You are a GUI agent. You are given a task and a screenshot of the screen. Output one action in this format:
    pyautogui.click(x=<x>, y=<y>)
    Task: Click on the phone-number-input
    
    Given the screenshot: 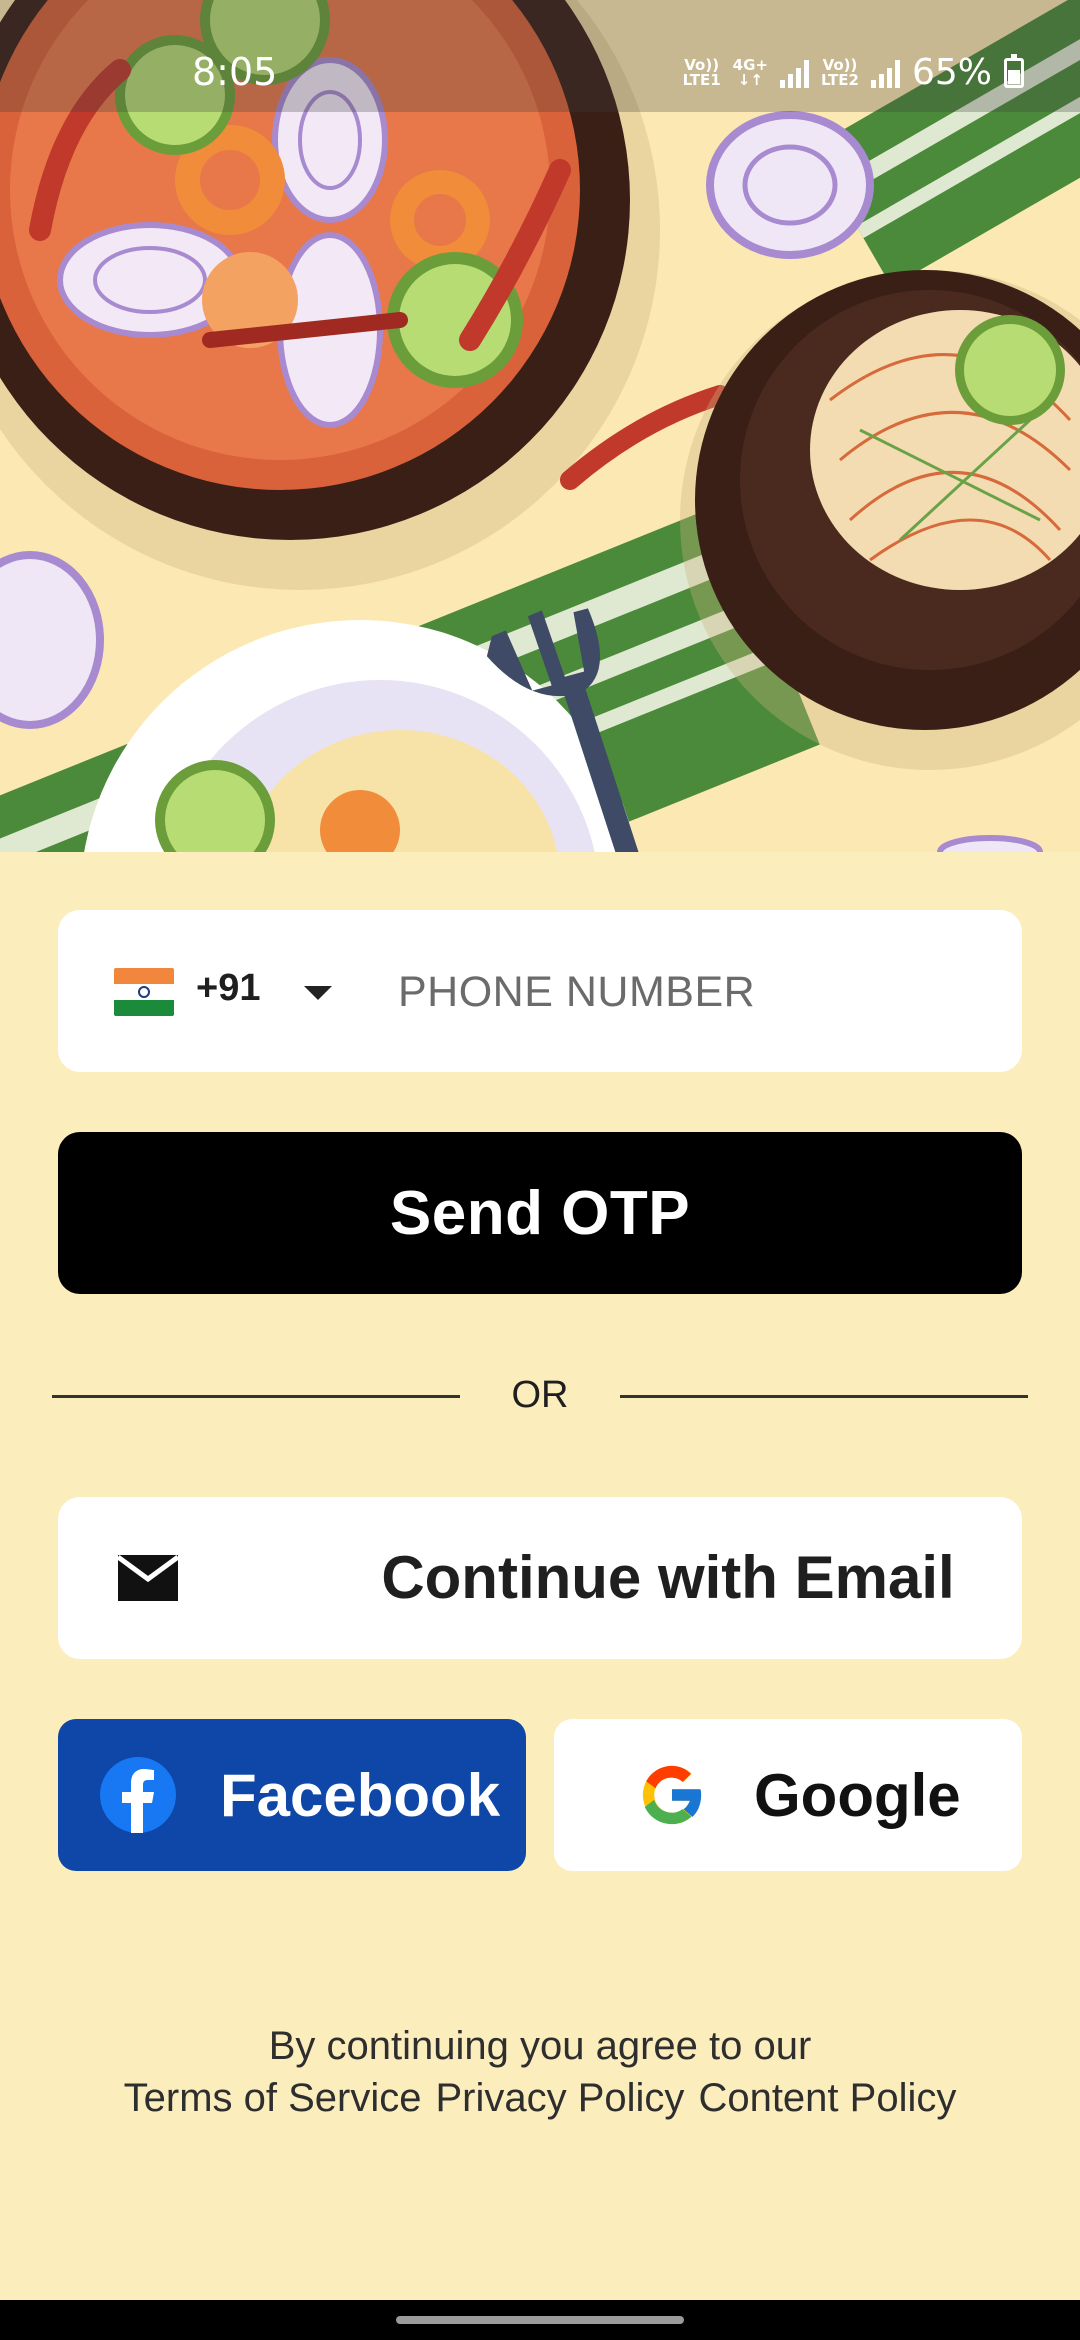 What is the action you would take?
    pyautogui.click(x=678, y=992)
    